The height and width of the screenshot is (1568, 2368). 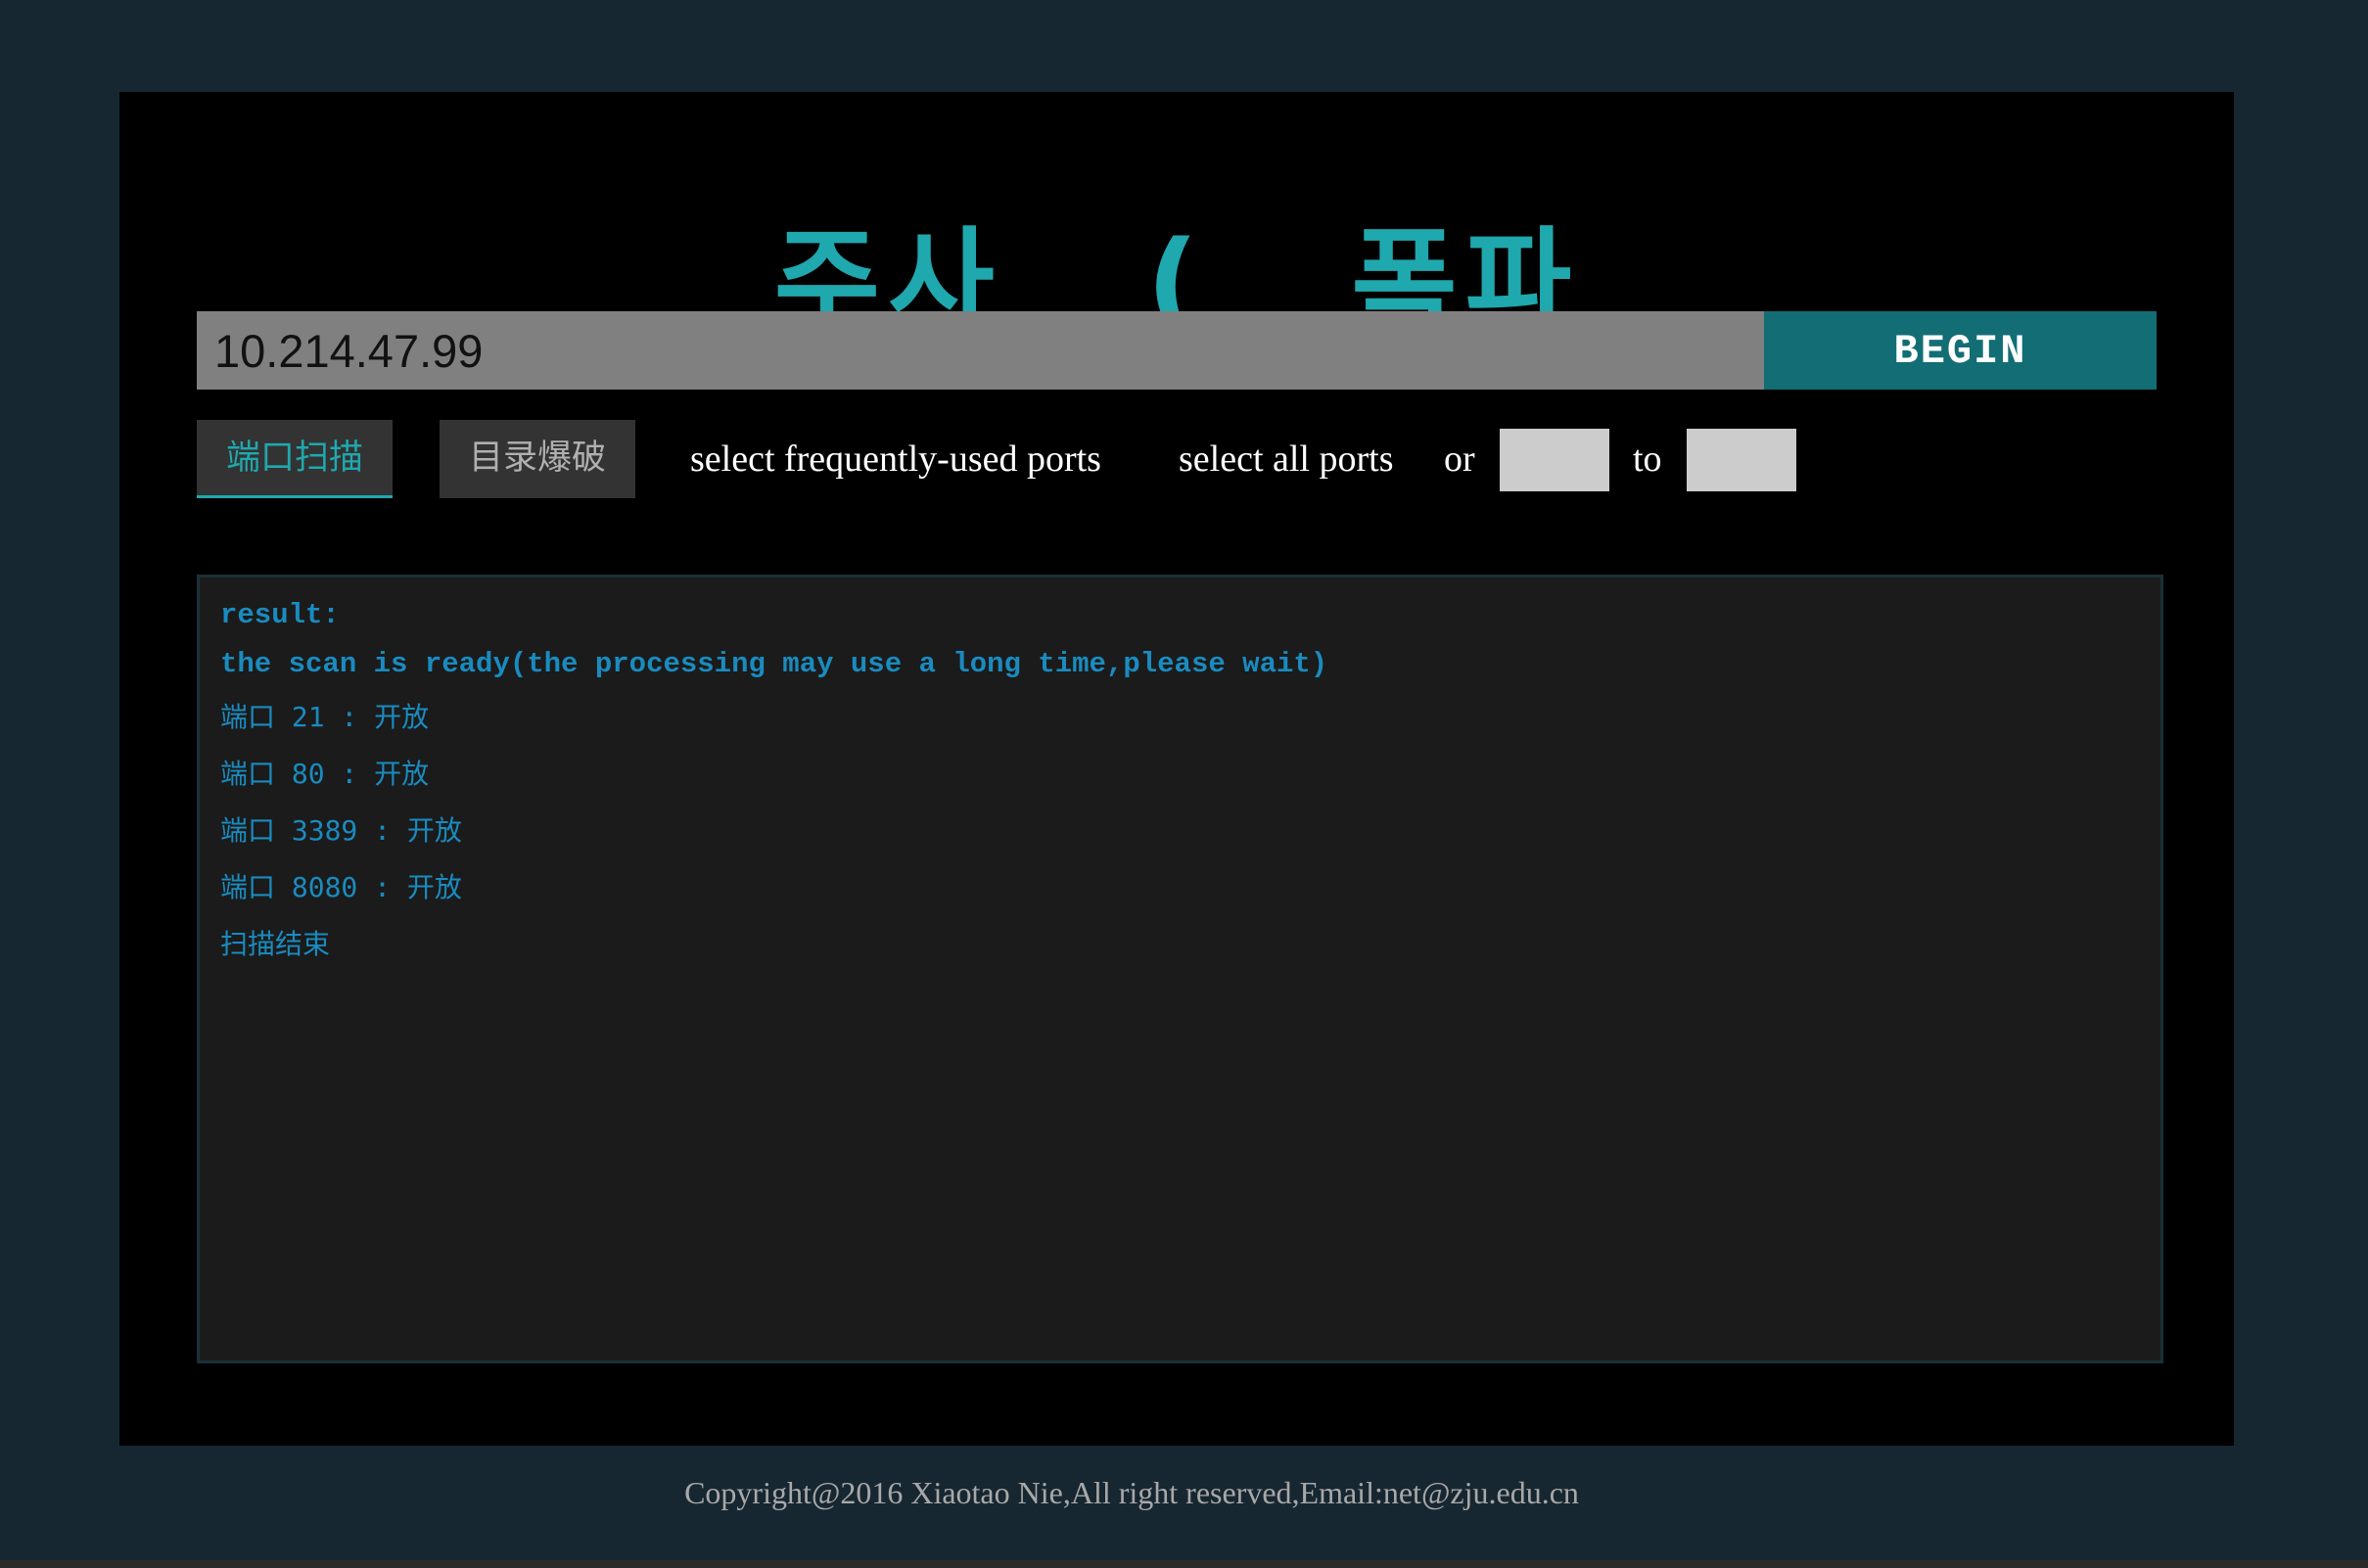 I want to click on or-label: or, so click(x=1459, y=459).